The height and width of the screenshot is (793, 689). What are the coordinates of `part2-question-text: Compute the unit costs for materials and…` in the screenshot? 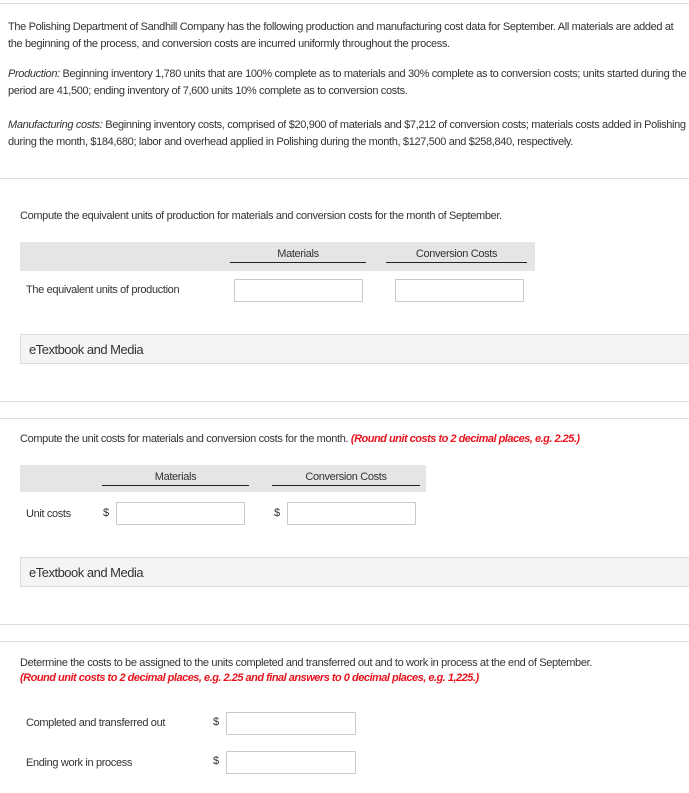 It's located at (185, 439).